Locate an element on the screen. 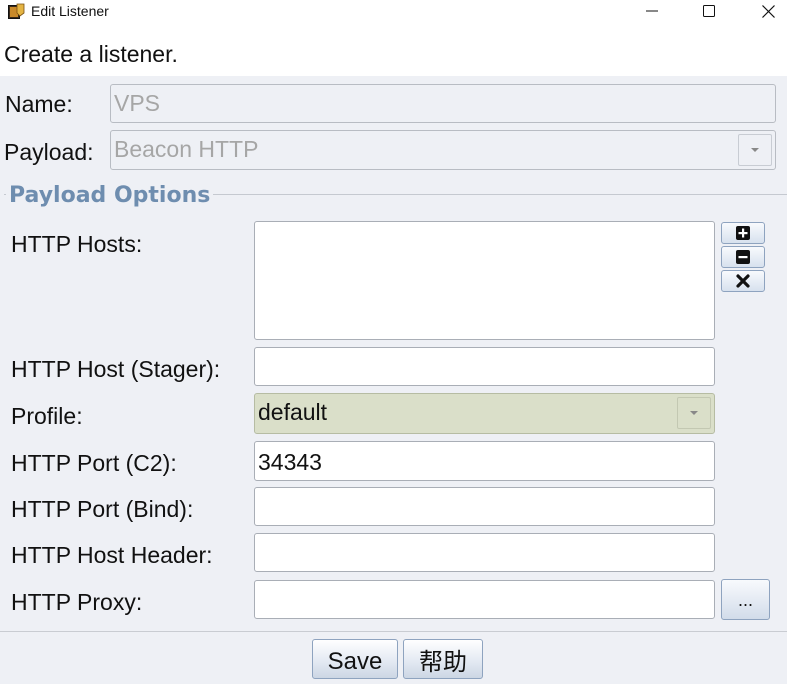 This screenshot has height=684, width=787. http-host-header-field is located at coordinates (484, 552).